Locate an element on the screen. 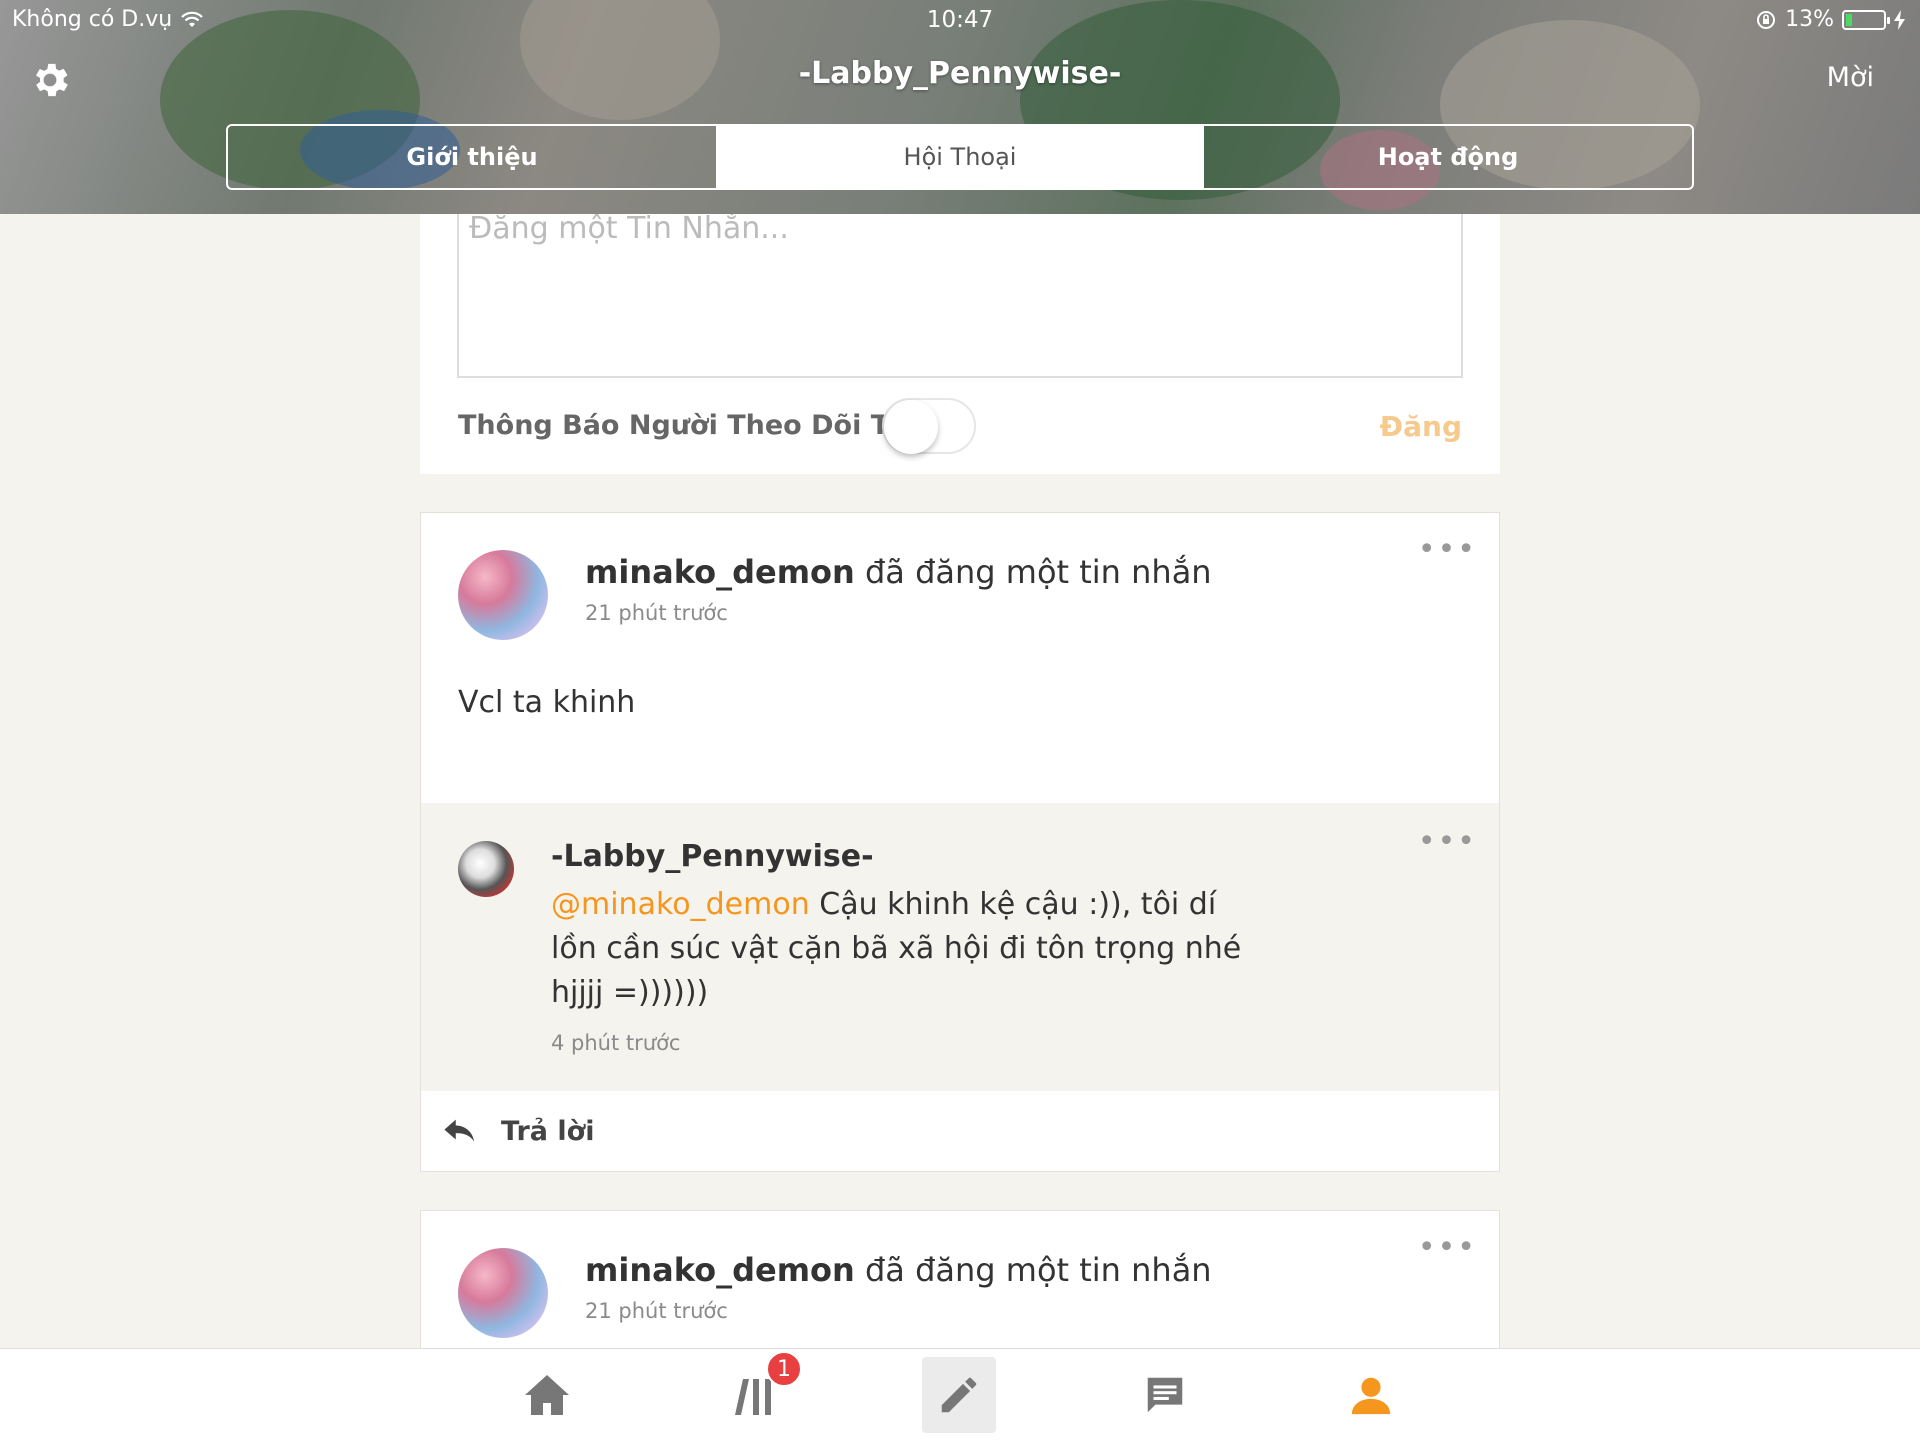 This screenshot has height=1440, width=1920. clock: 10:47 is located at coordinates (960, 20).